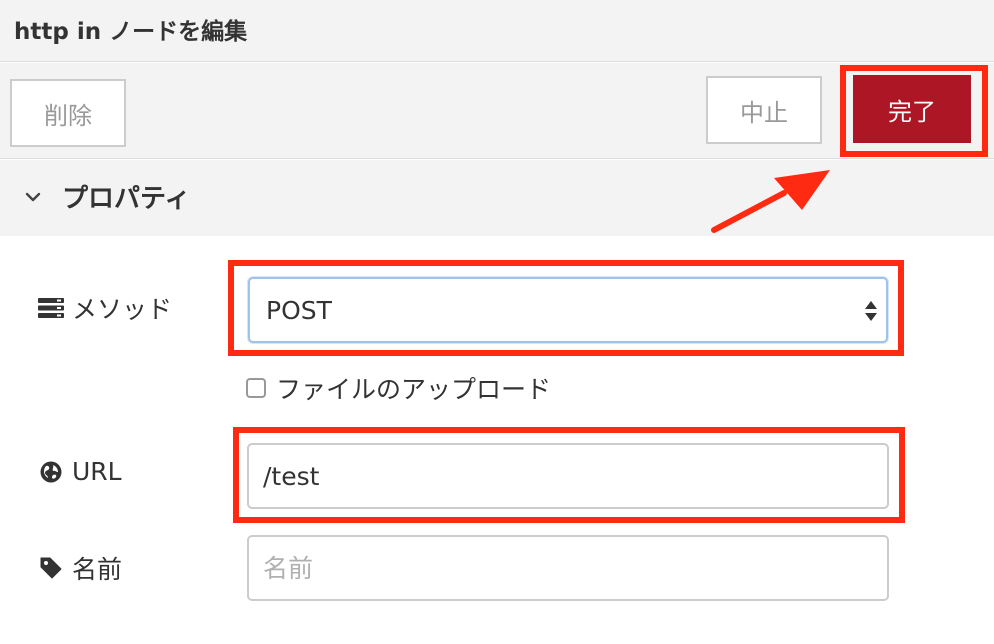 The image size is (994, 644). Describe the element at coordinates (97, 471) in the screenshot. I see `url-label-text: URL` at that location.